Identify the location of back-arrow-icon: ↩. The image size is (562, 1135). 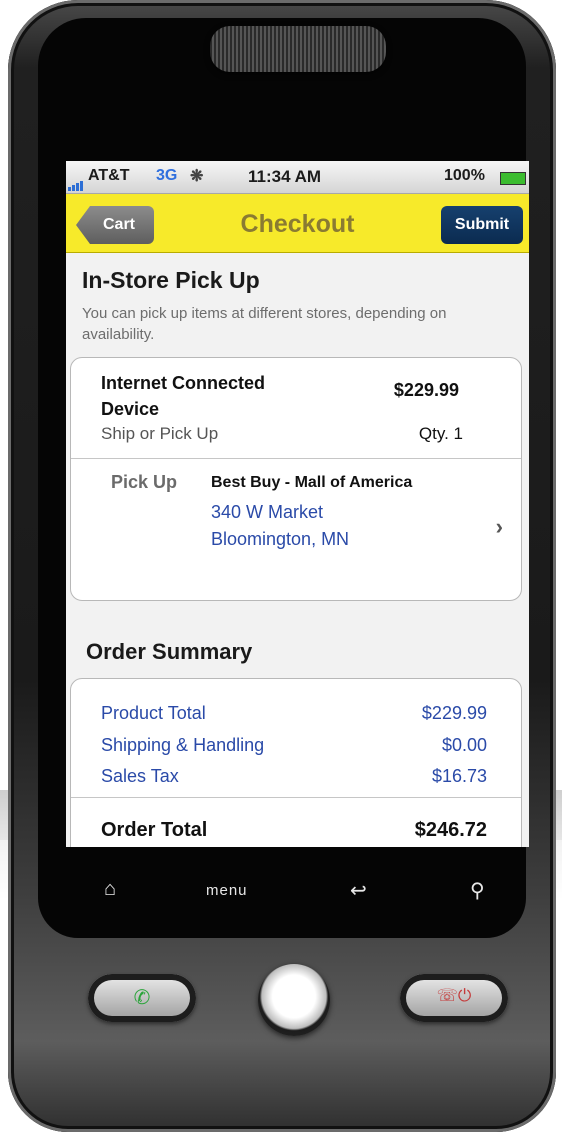
(358, 890).